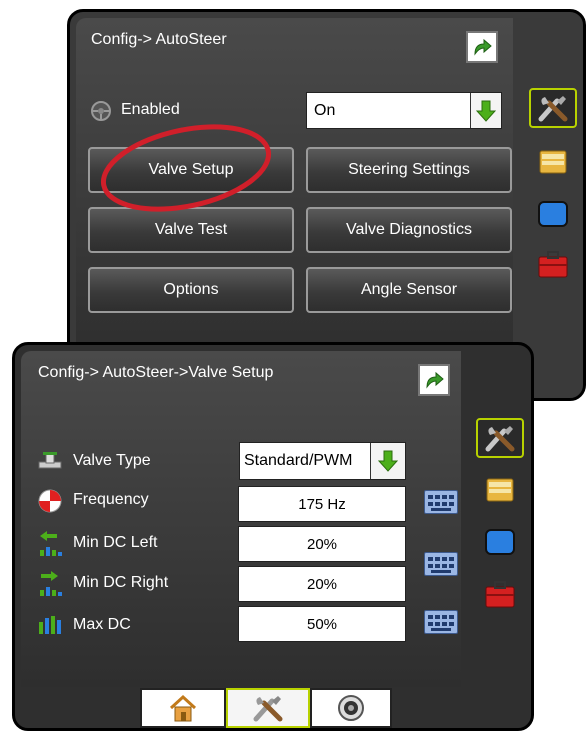 Image resolution: width=587 pixels, height=731 pixels. What do you see at coordinates (159, 39) in the screenshot?
I see `page-breadcrumb: Config-> AutoSteer` at bounding box center [159, 39].